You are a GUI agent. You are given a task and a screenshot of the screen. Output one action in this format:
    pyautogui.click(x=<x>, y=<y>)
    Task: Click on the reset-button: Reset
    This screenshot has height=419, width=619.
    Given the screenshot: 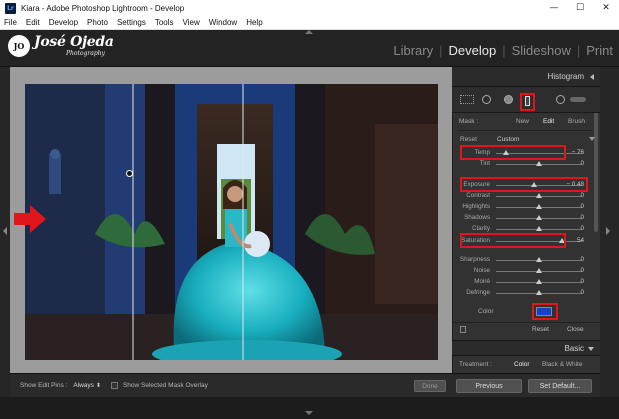 What is the action you would take?
    pyautogui.click(x=540, y=329)
    